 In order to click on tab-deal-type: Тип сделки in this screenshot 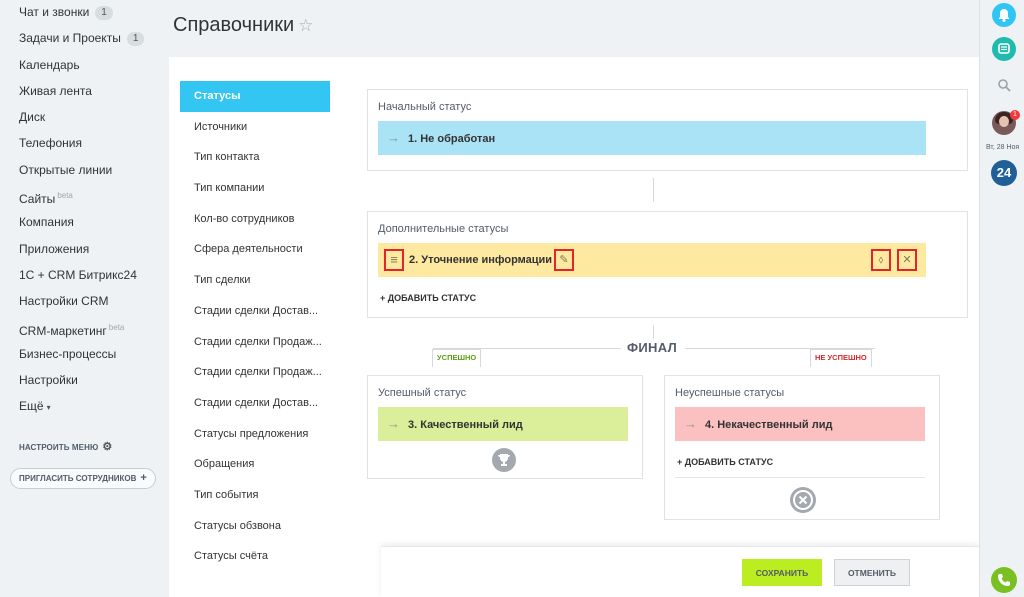, I will do `click(260, 280)`.